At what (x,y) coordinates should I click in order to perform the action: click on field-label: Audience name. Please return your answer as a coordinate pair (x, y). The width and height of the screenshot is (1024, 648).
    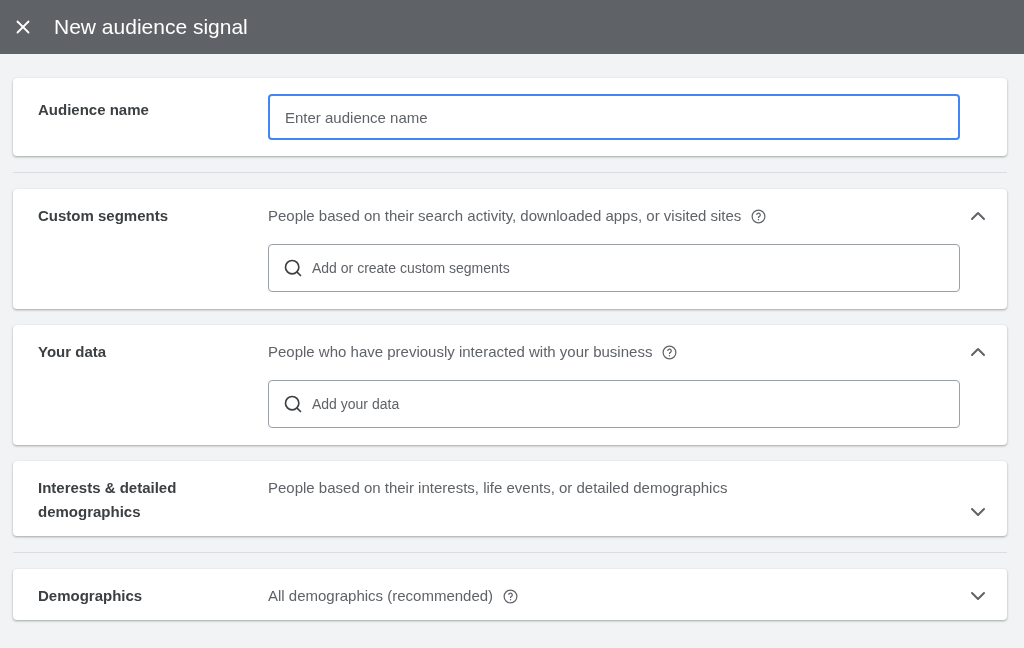
    Looking at the image, I should click on (94, 110).